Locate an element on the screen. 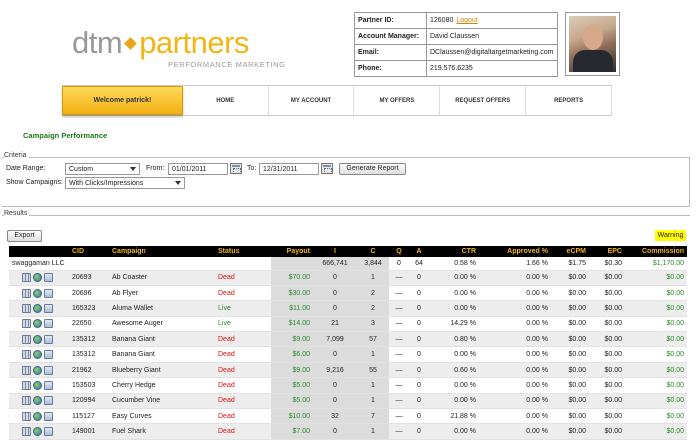  cell-ctr: 21.88 % is located at coordinates (454, 416).